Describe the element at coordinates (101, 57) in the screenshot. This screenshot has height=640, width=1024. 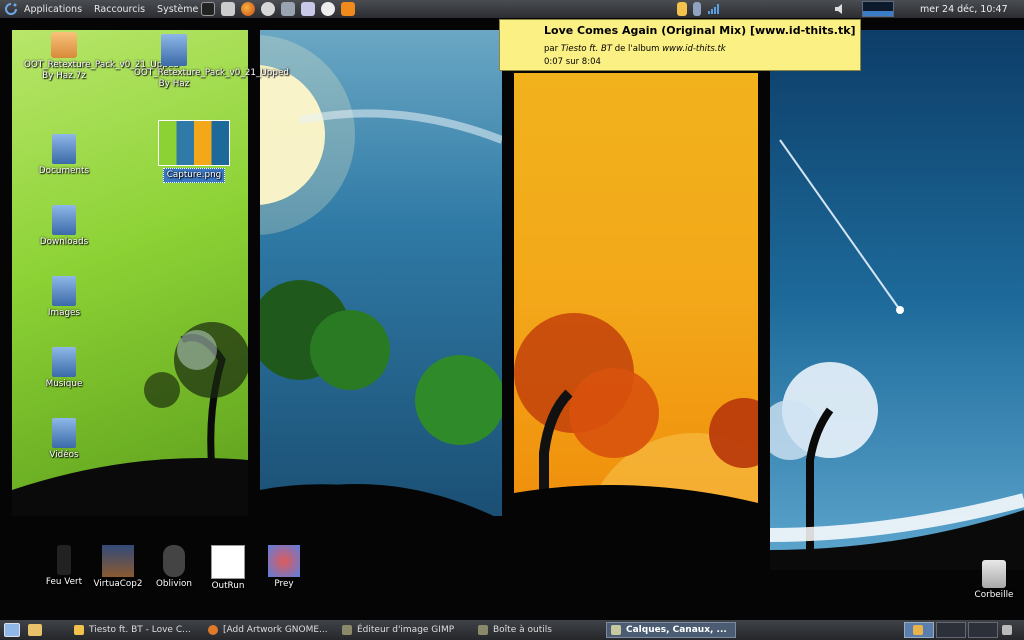
I see `desktop-file-7z: OOT_Retexture_Pack_v0_21_Upped By Haz.7z` at that location.